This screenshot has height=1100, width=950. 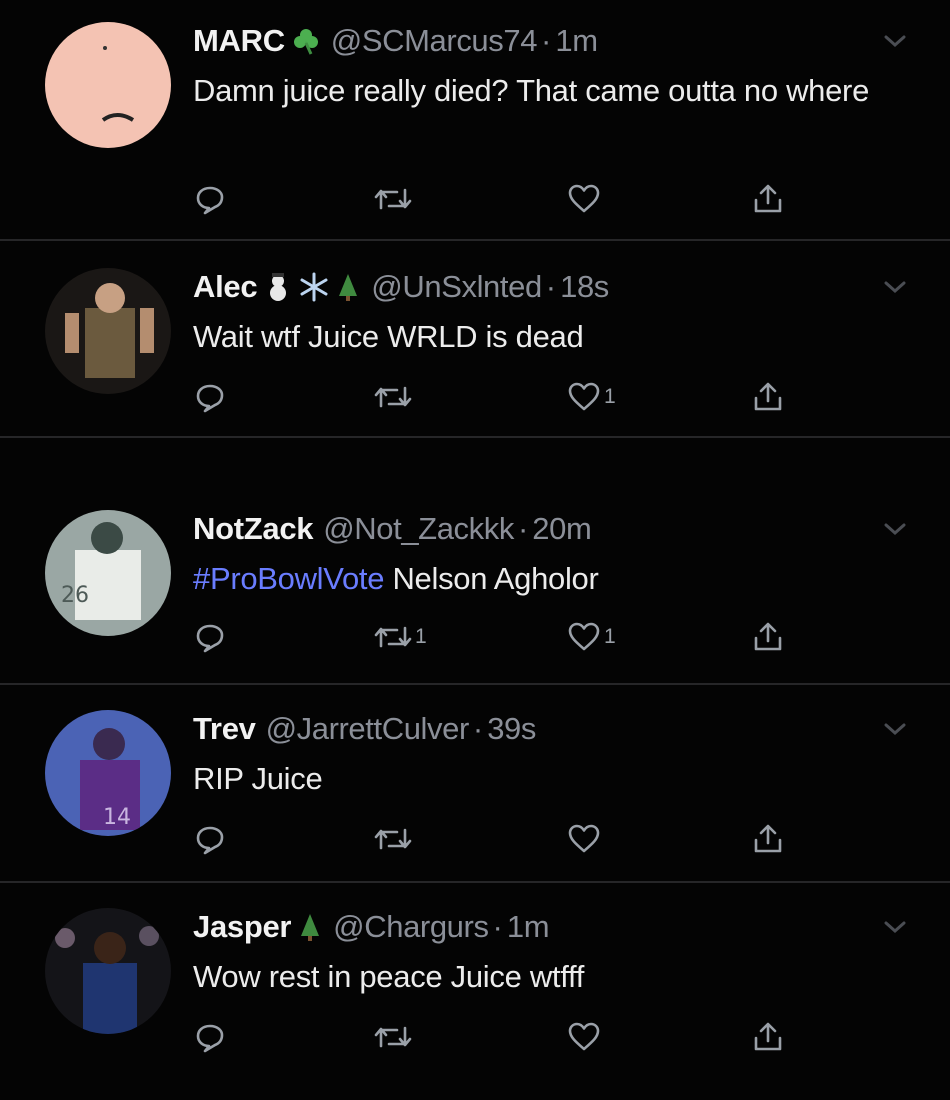 What do you see at coordinates (411, 926) in the screenshot?
I see `user-handle: @Chargurs` at bounding box center [411, 926].